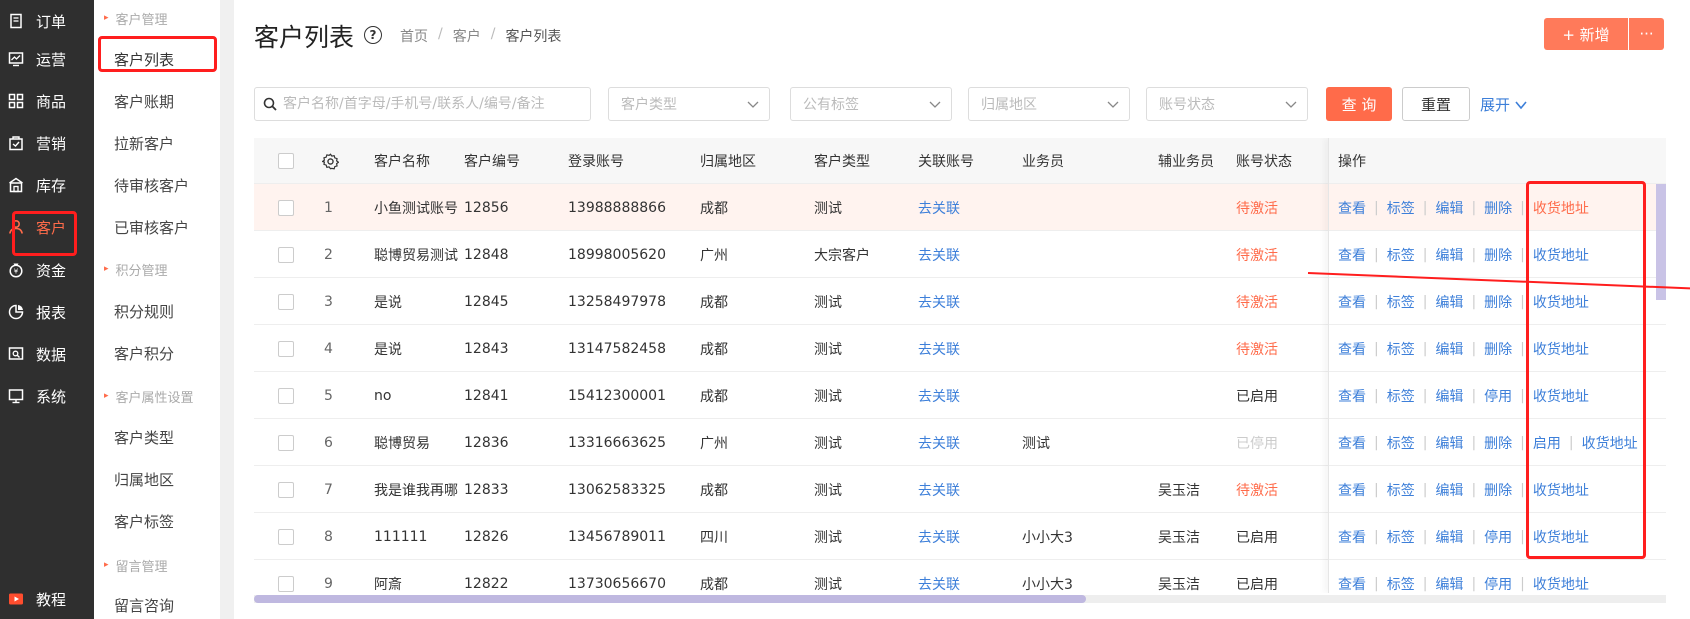 The width and height of the screenshot is (1690, 619). I want to click on customer-name: 阿斎, so click(388, 584).